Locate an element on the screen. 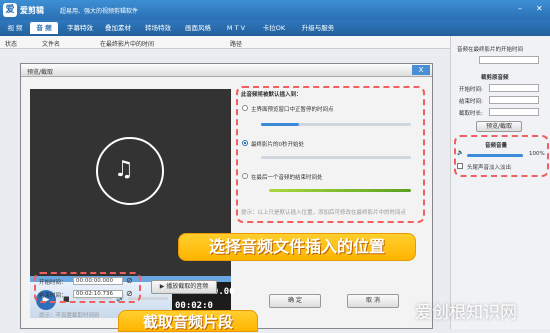 This screenshot has width=550, height=333. cut-start-pick-icon: ⊘ is located at coordinates (129, 280).